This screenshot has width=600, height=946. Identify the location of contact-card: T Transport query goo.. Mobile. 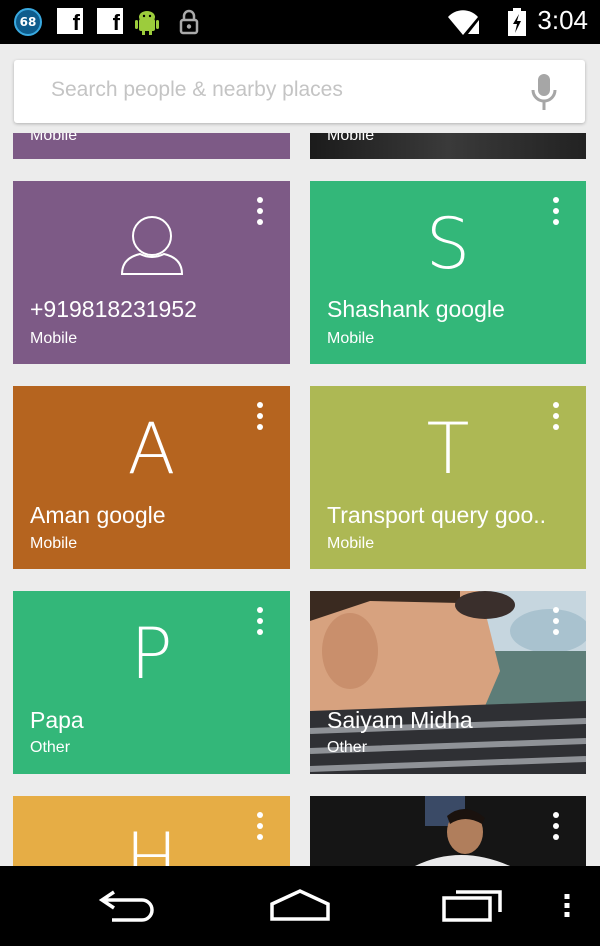
(448, 477).